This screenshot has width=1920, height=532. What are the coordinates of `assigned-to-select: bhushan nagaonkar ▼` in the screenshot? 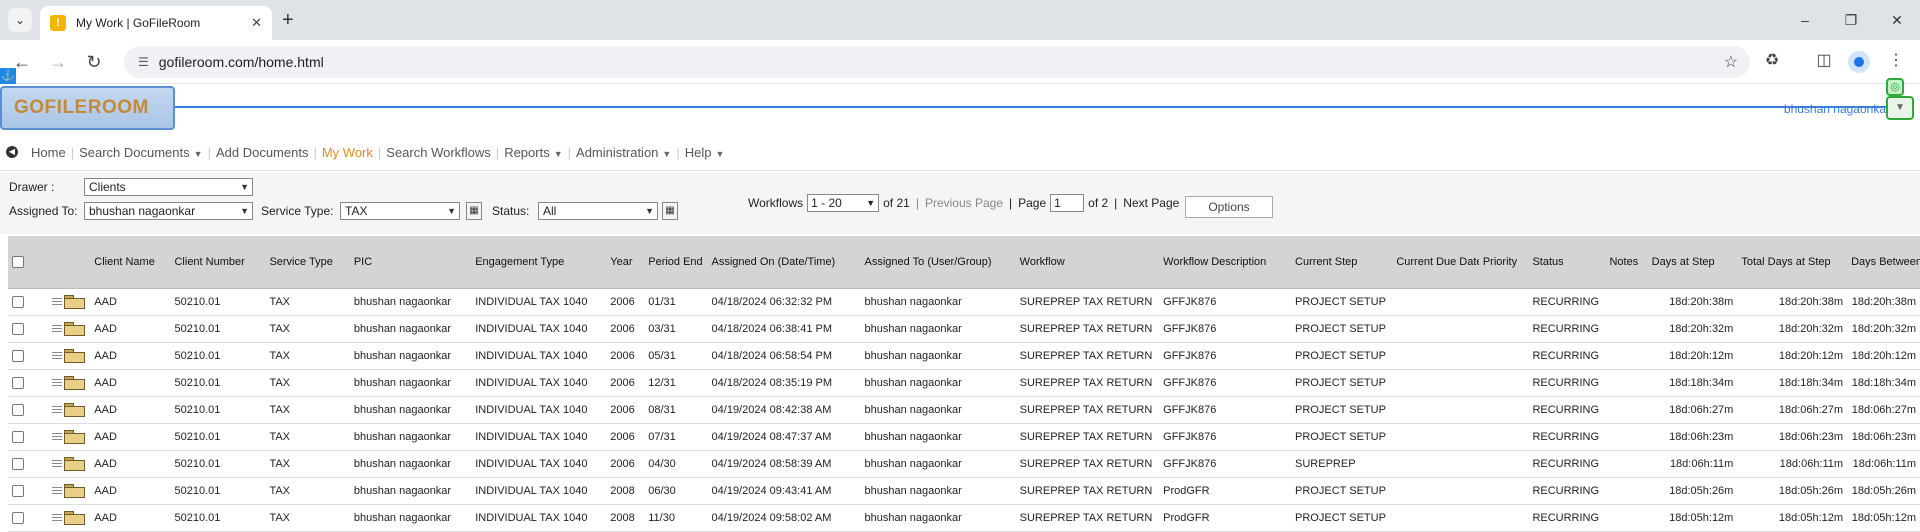 It's located at (168, 211).